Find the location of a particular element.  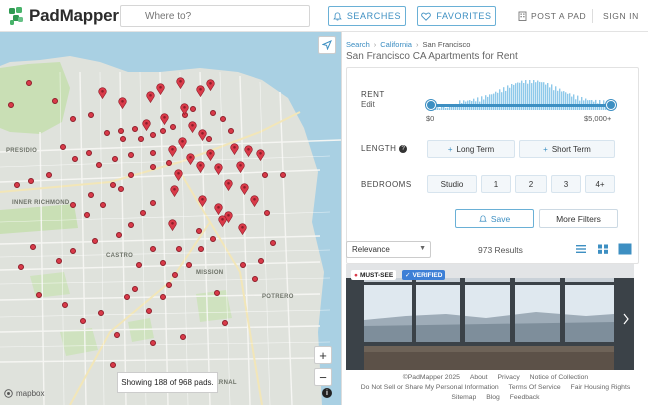

locate-me-button is located at coordinates (327, 45).